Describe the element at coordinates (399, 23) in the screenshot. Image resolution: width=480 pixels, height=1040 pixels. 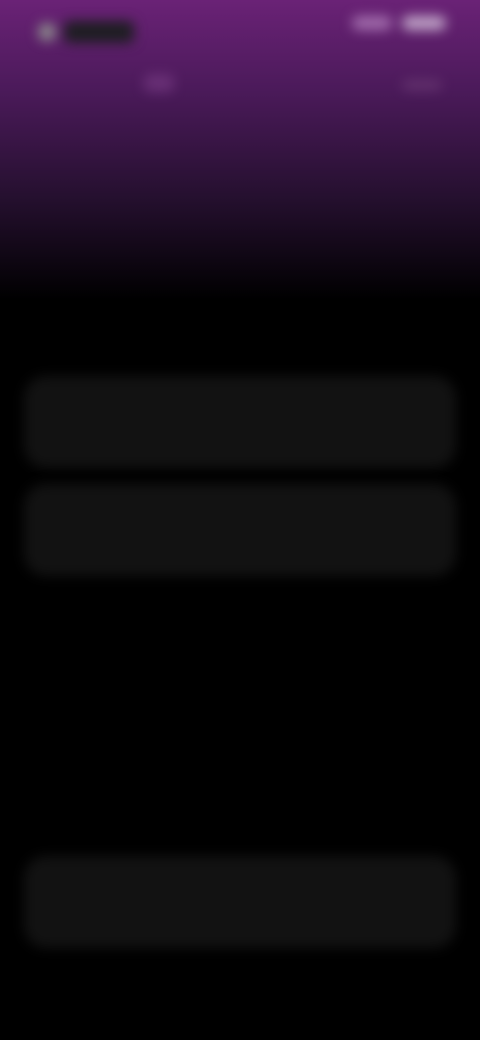
I see `header-actions` at that location.